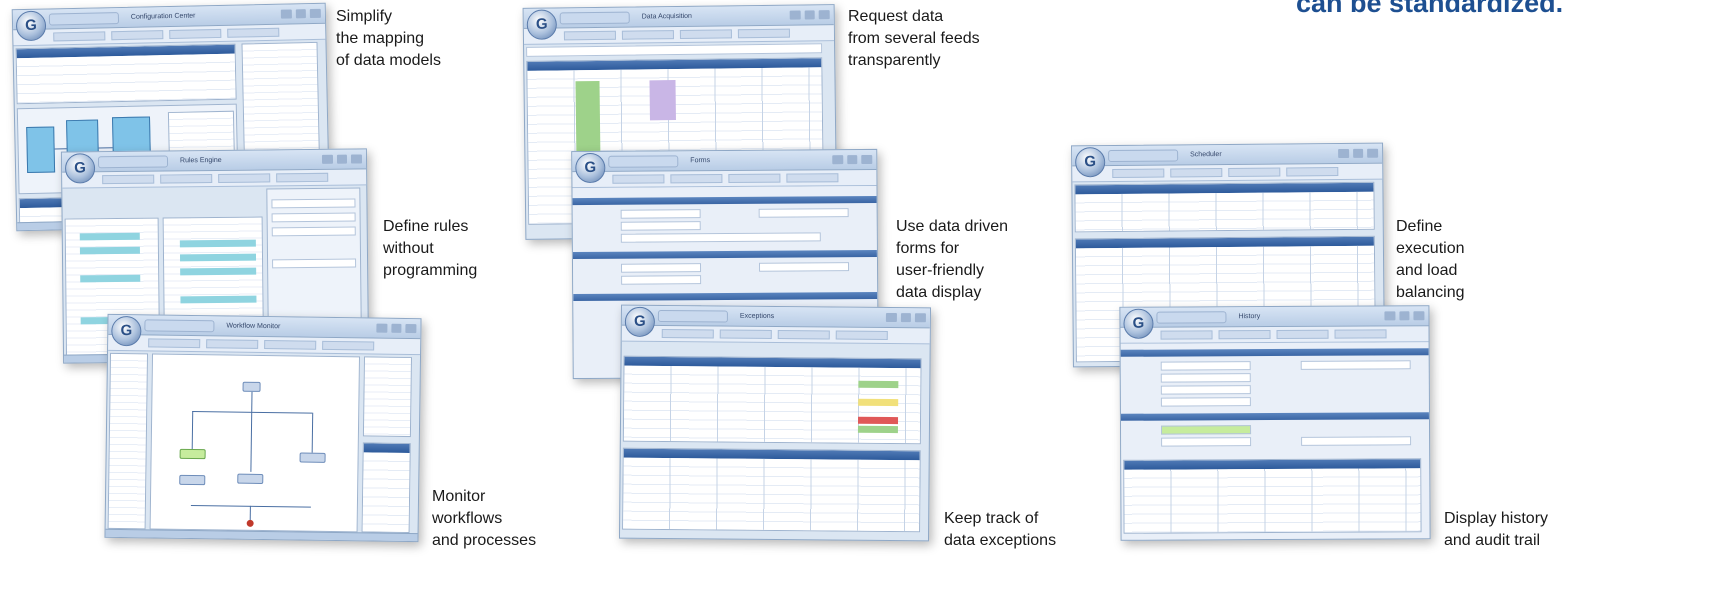 The height and width of the screenshot is (598, 1721). Describe the element at coordinates (662, 100) in the screenshot. I see `highlight-cell` at that location.